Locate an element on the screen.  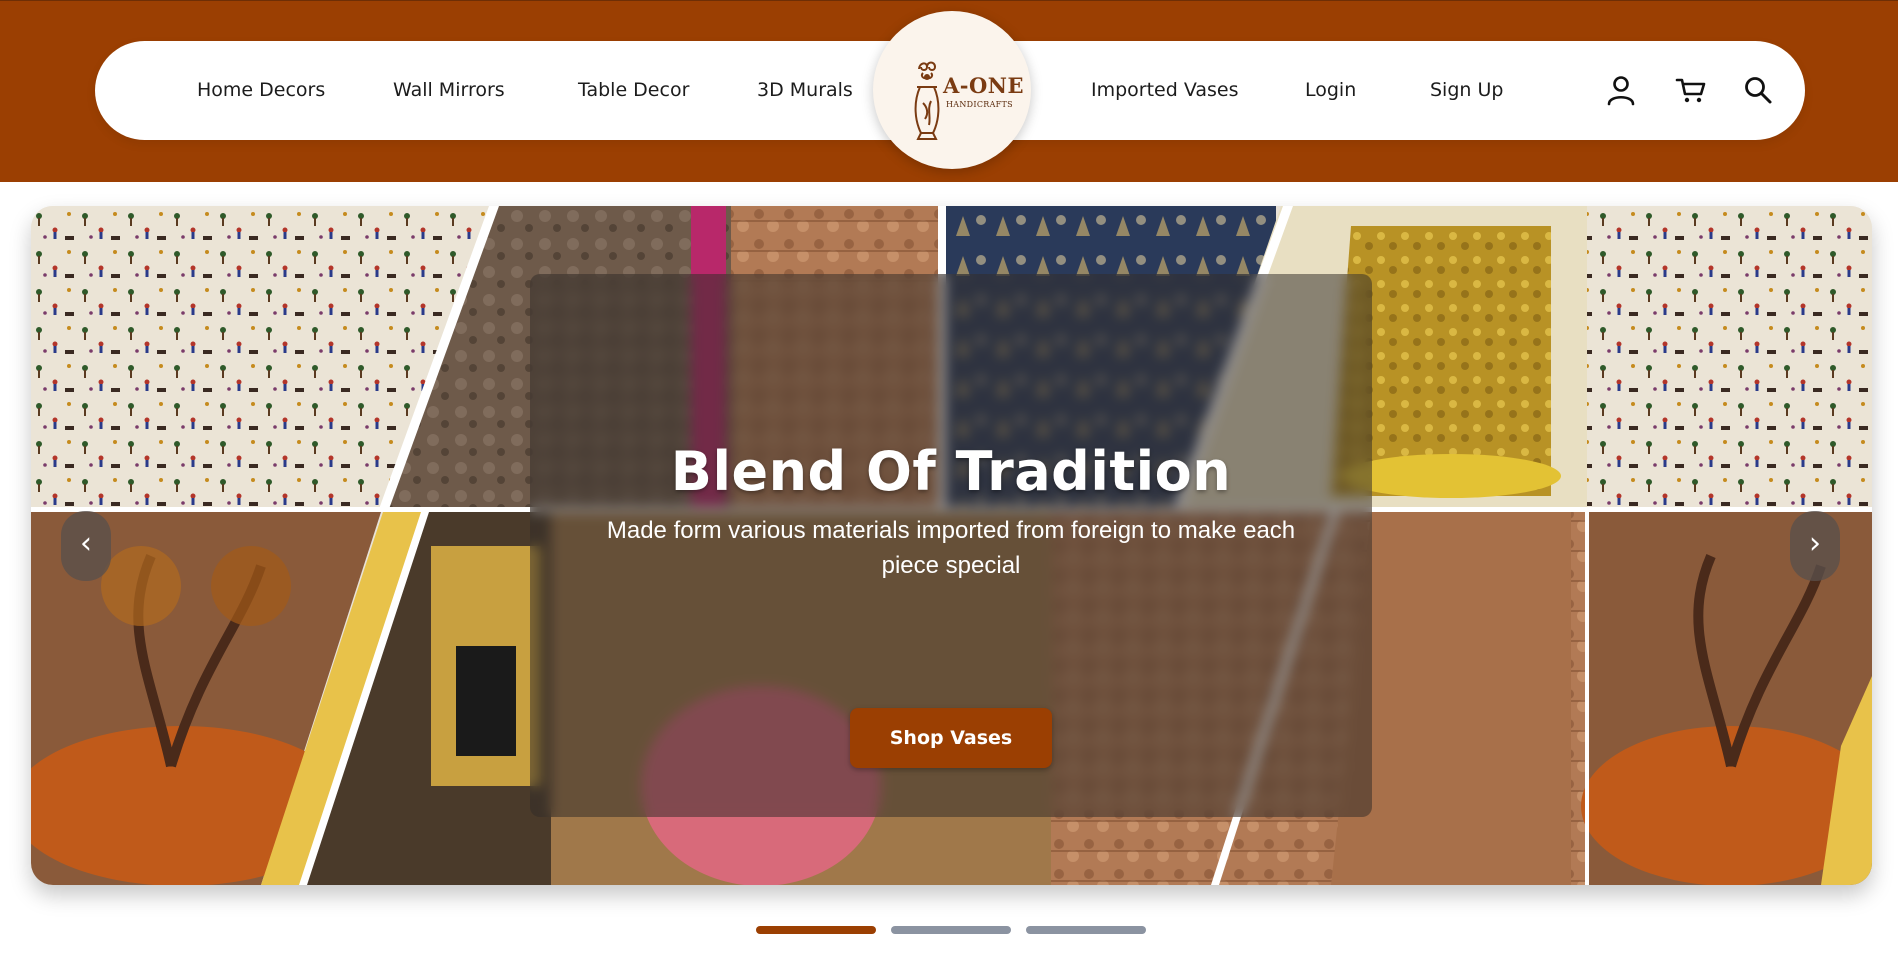
nav-link-table-decor: Table Decor is located at coordinates (633, 90).